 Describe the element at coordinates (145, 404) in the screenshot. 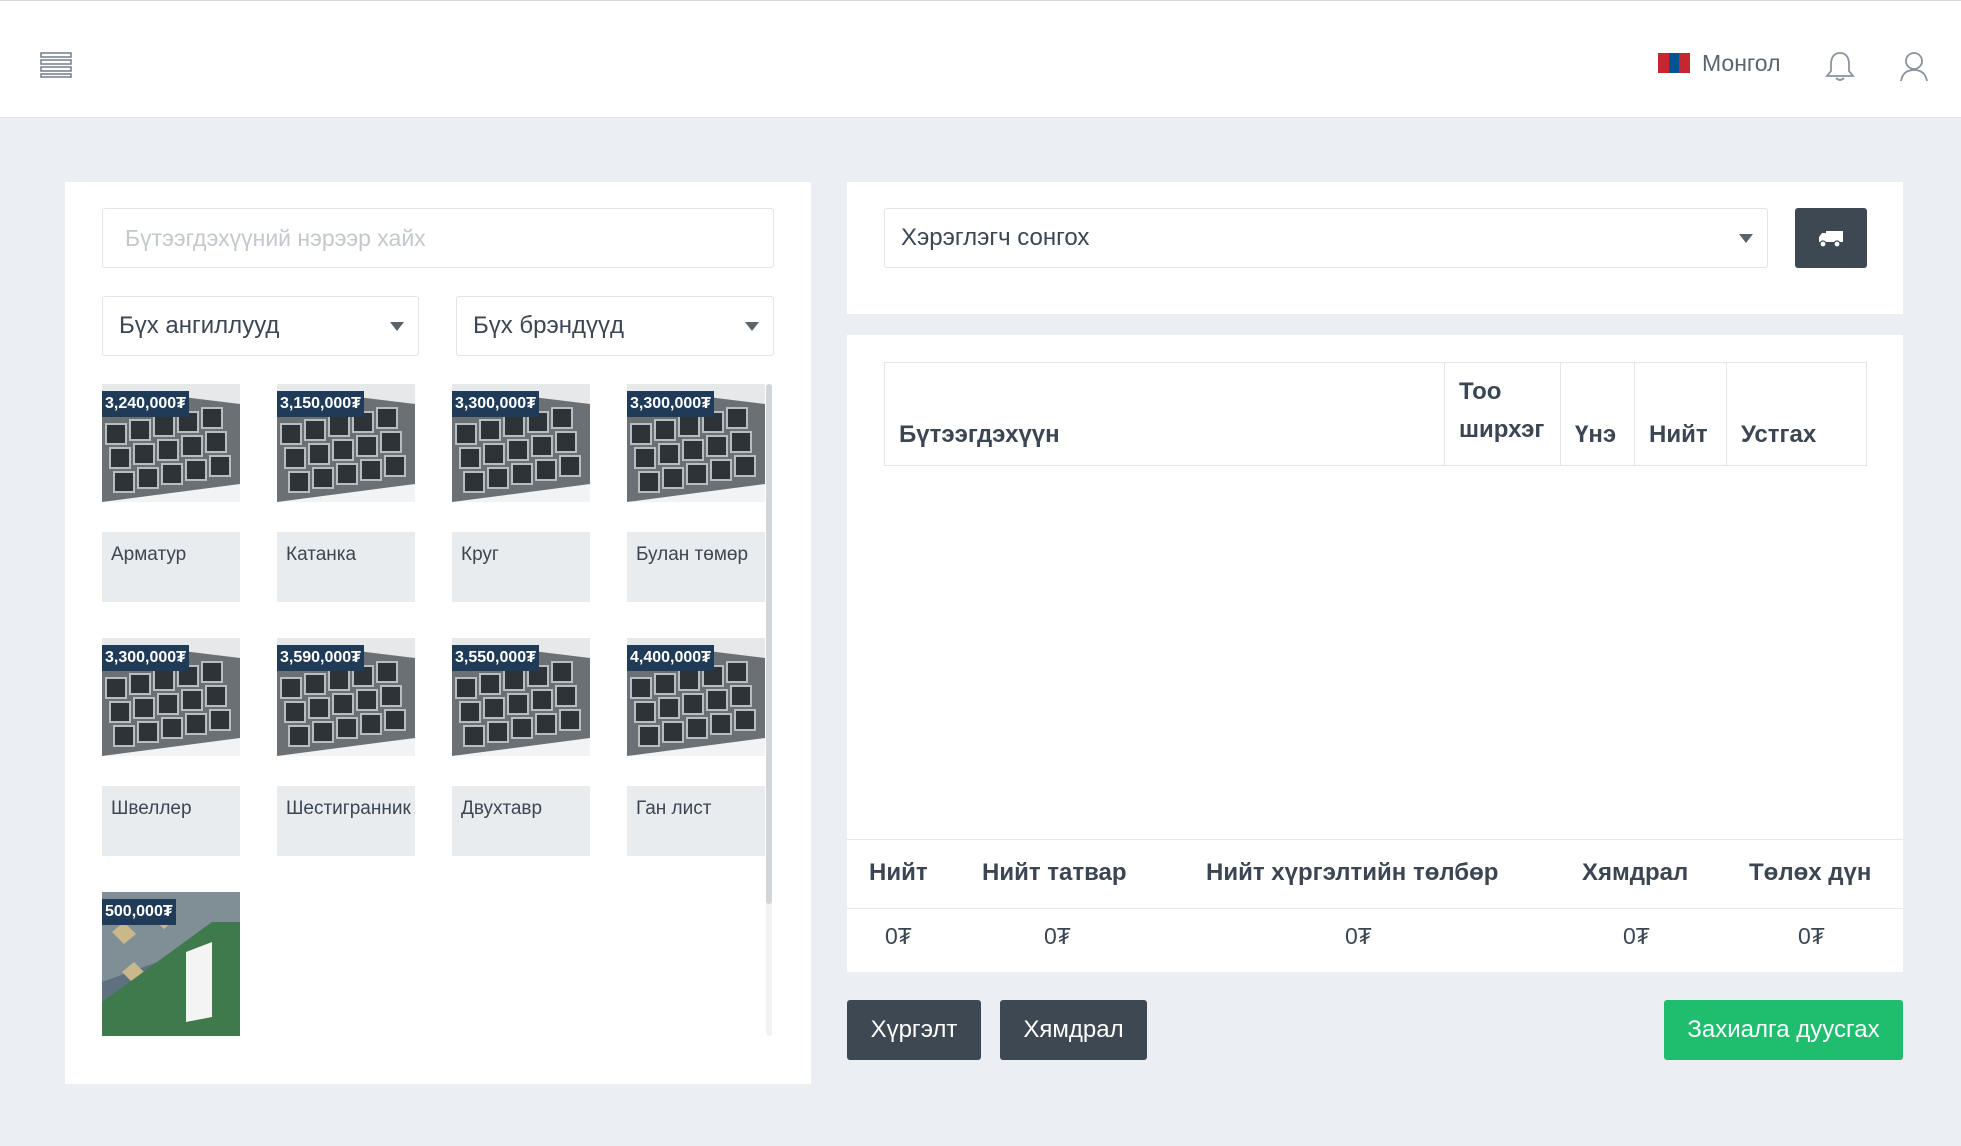

I see `price-badge: 3,240,000₮` at that location.